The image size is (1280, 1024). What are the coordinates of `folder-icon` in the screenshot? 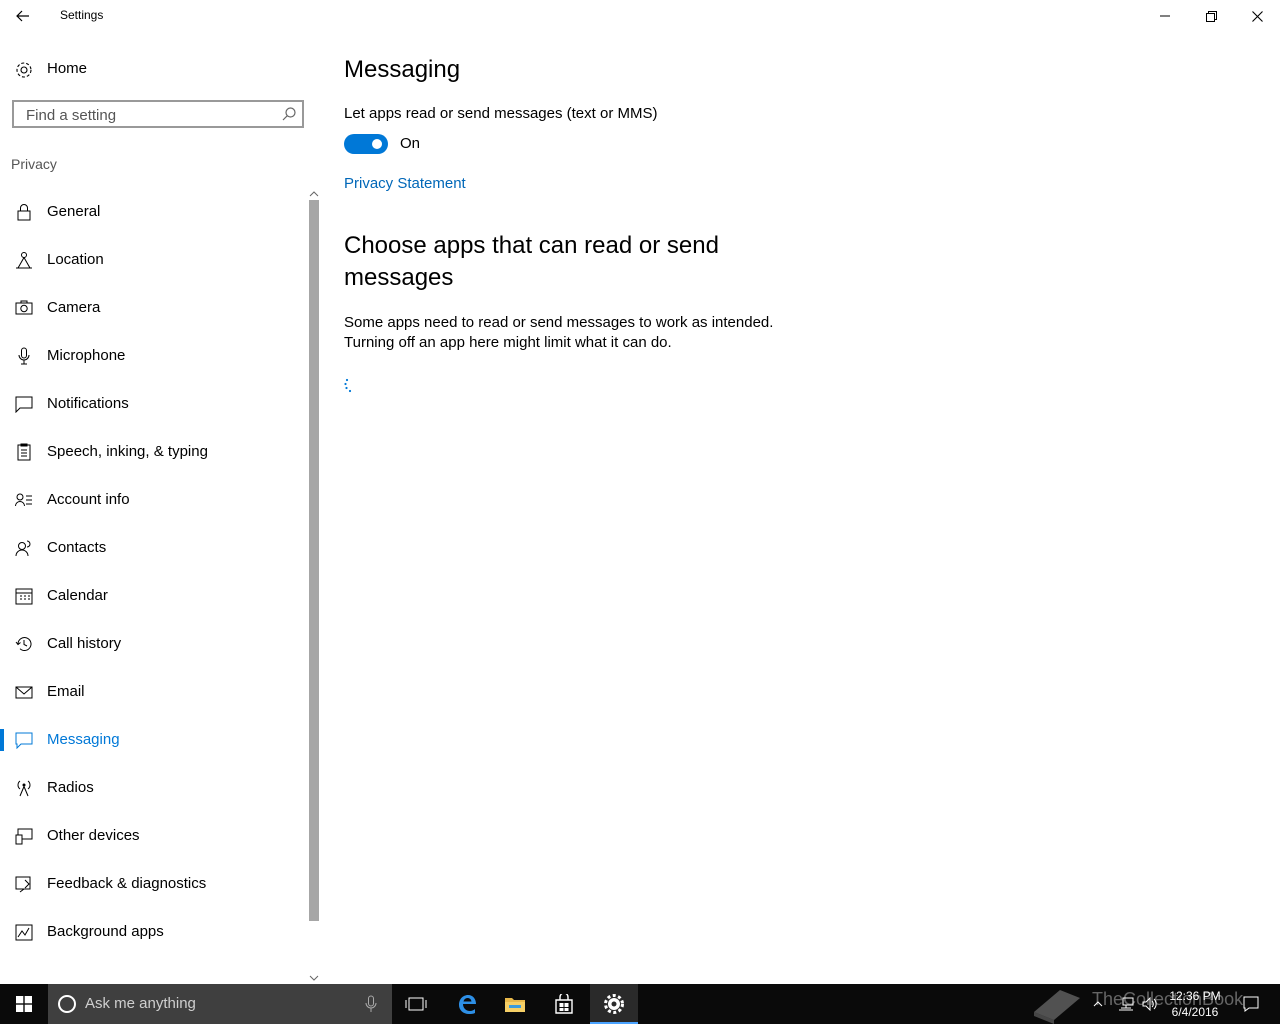 It's located at (515, 1005).